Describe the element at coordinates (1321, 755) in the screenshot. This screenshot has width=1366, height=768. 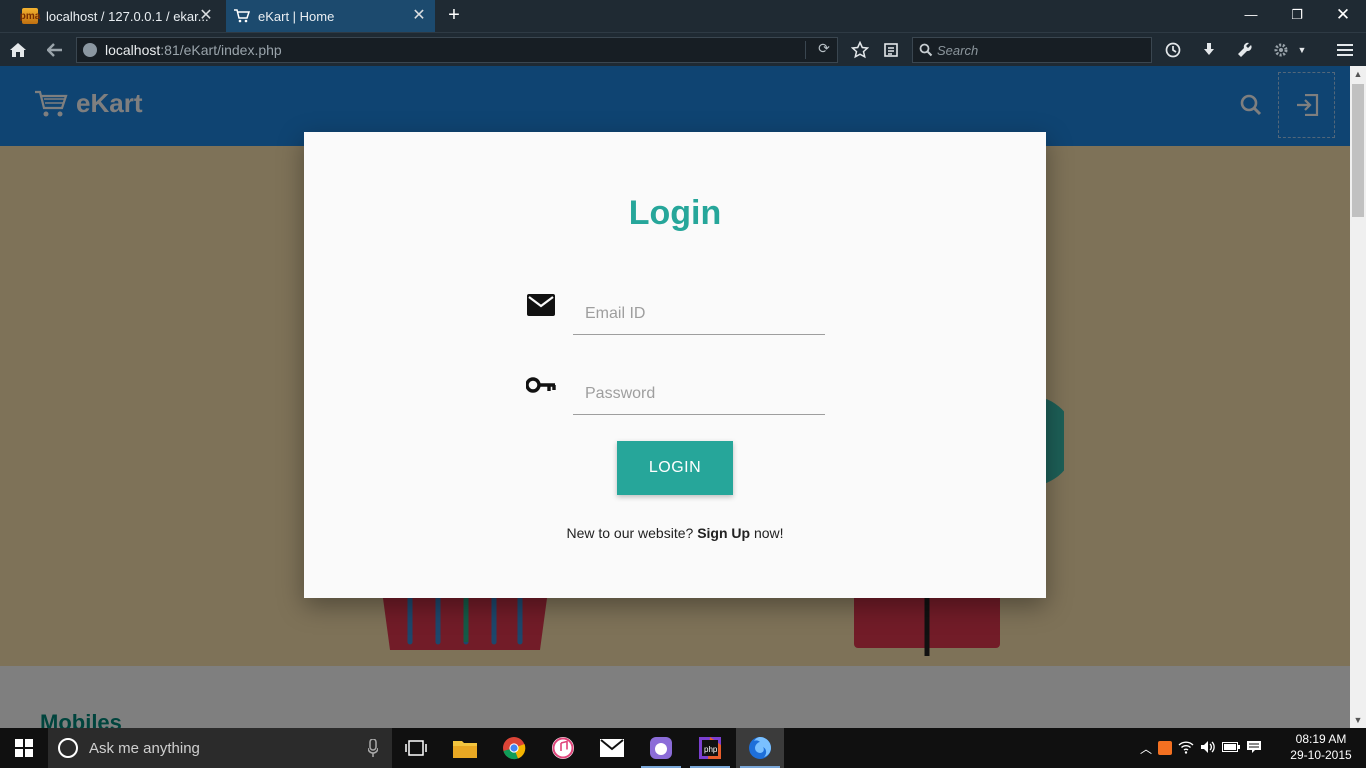
I see `clock-date: 29-10-2015` at that location.